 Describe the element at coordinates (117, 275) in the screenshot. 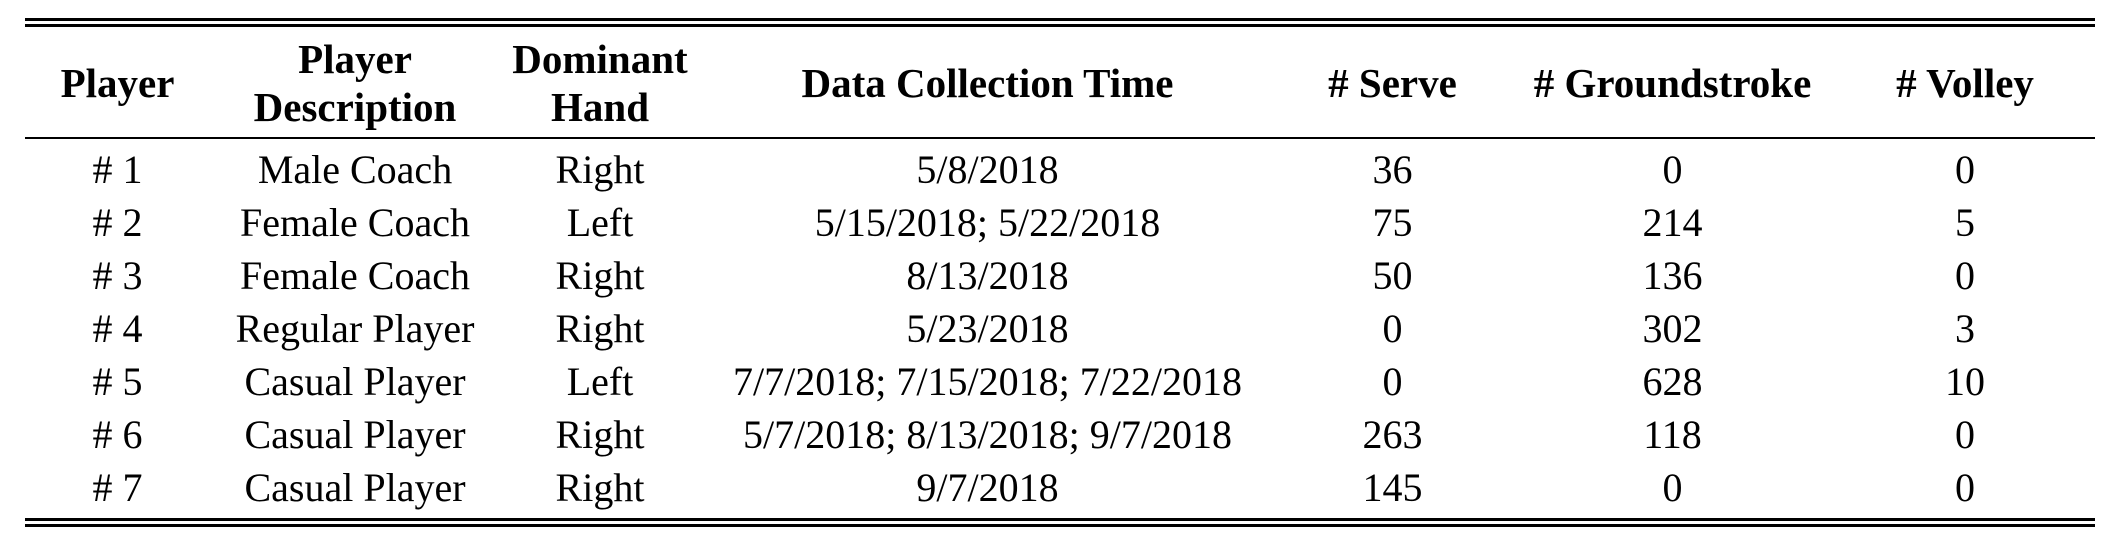

I see `cell-player: # 3` at that location.